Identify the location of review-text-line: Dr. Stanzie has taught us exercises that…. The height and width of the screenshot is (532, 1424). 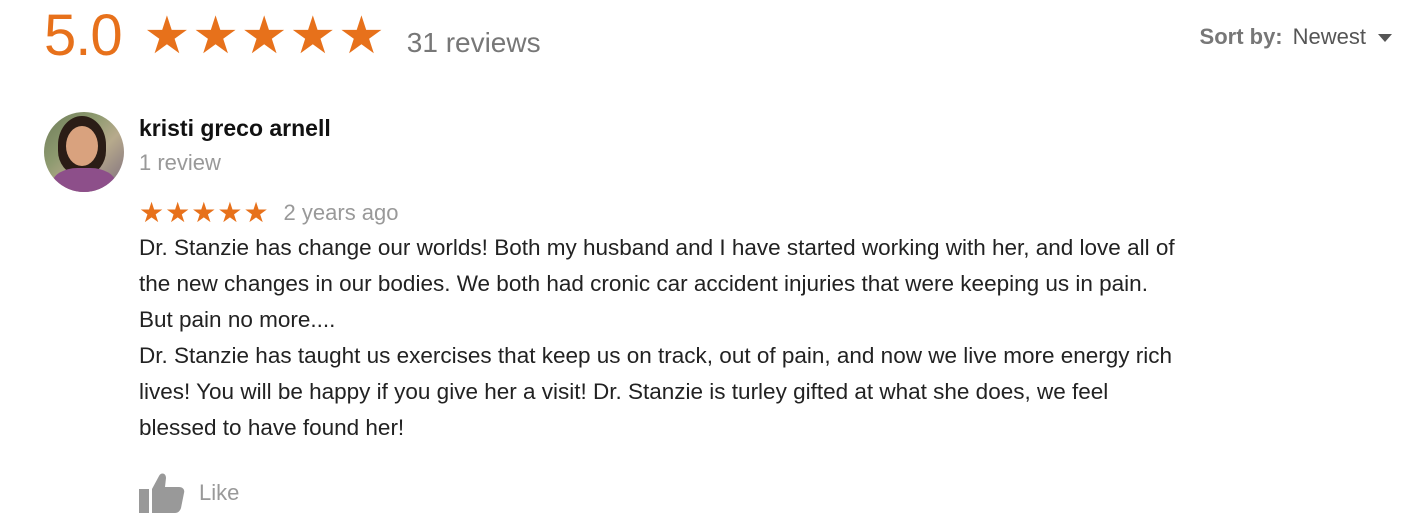
(656, 355).